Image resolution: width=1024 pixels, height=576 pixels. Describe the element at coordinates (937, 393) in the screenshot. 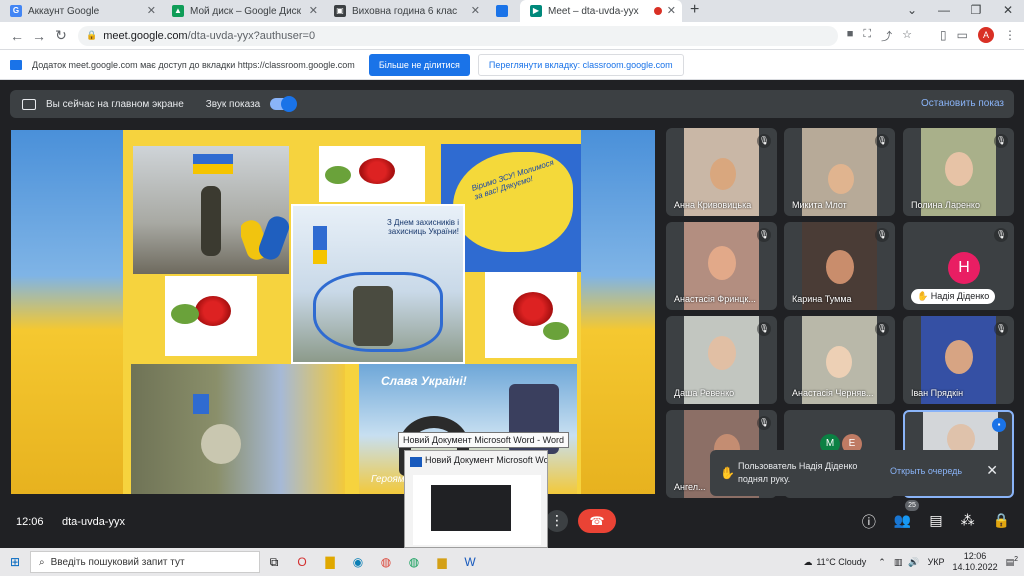

I see `participant-name: Іван Прядкін` at that location.